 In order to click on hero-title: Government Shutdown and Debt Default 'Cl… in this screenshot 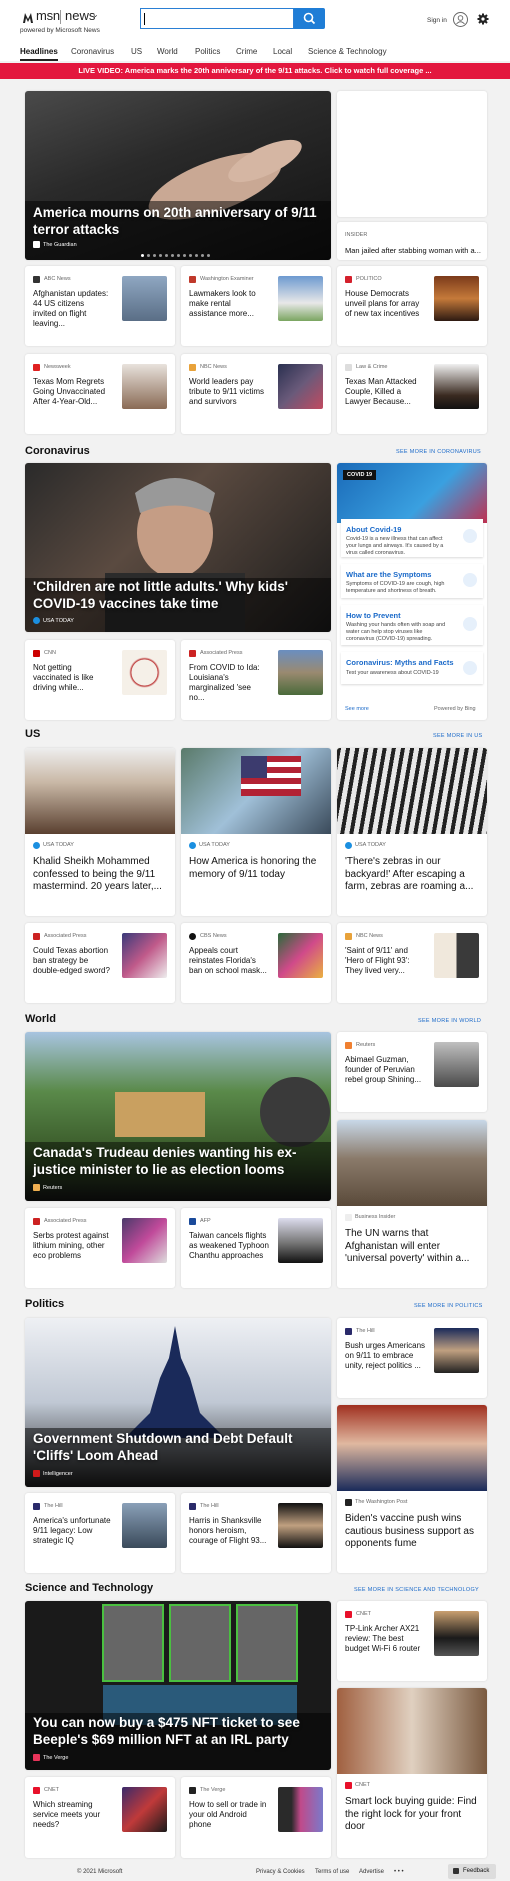, I will do `click(178, 1447)`.